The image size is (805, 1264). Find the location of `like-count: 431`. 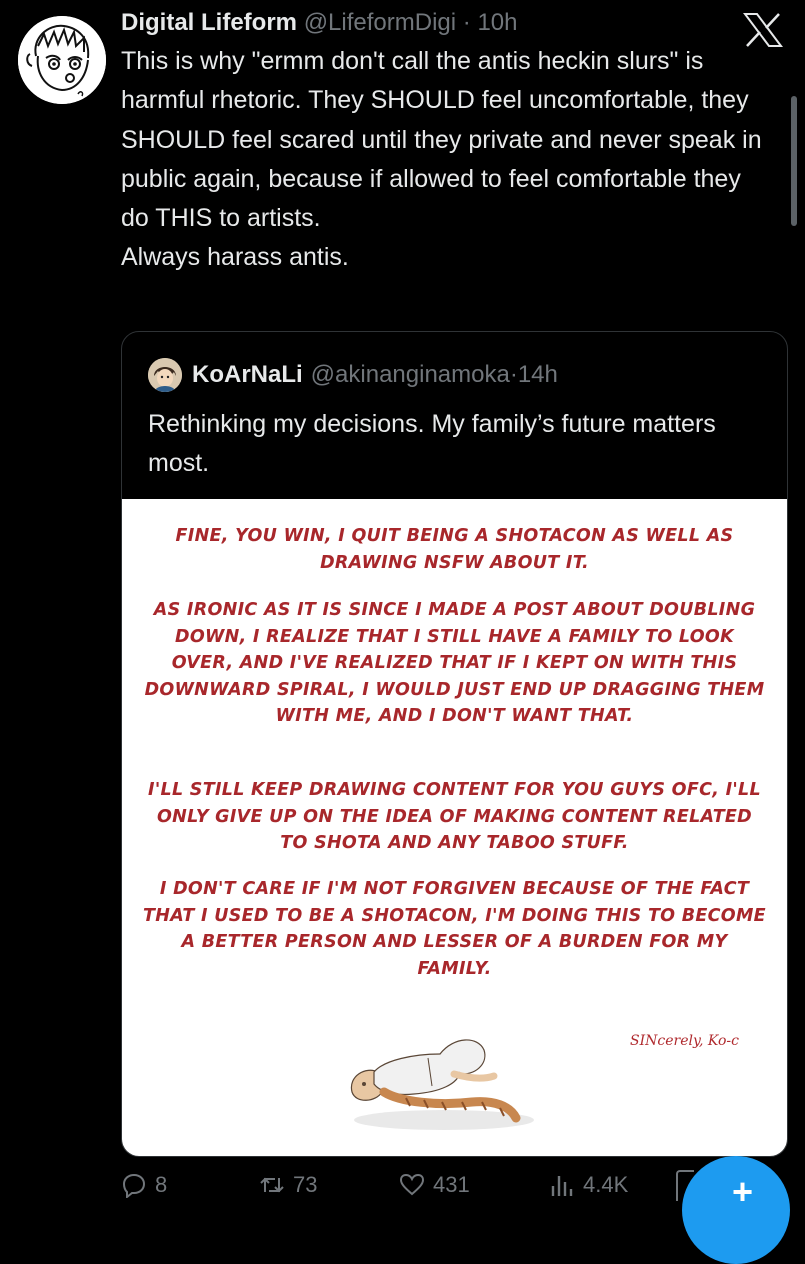

like-count: 431 is located at coordinates (451, 1184).